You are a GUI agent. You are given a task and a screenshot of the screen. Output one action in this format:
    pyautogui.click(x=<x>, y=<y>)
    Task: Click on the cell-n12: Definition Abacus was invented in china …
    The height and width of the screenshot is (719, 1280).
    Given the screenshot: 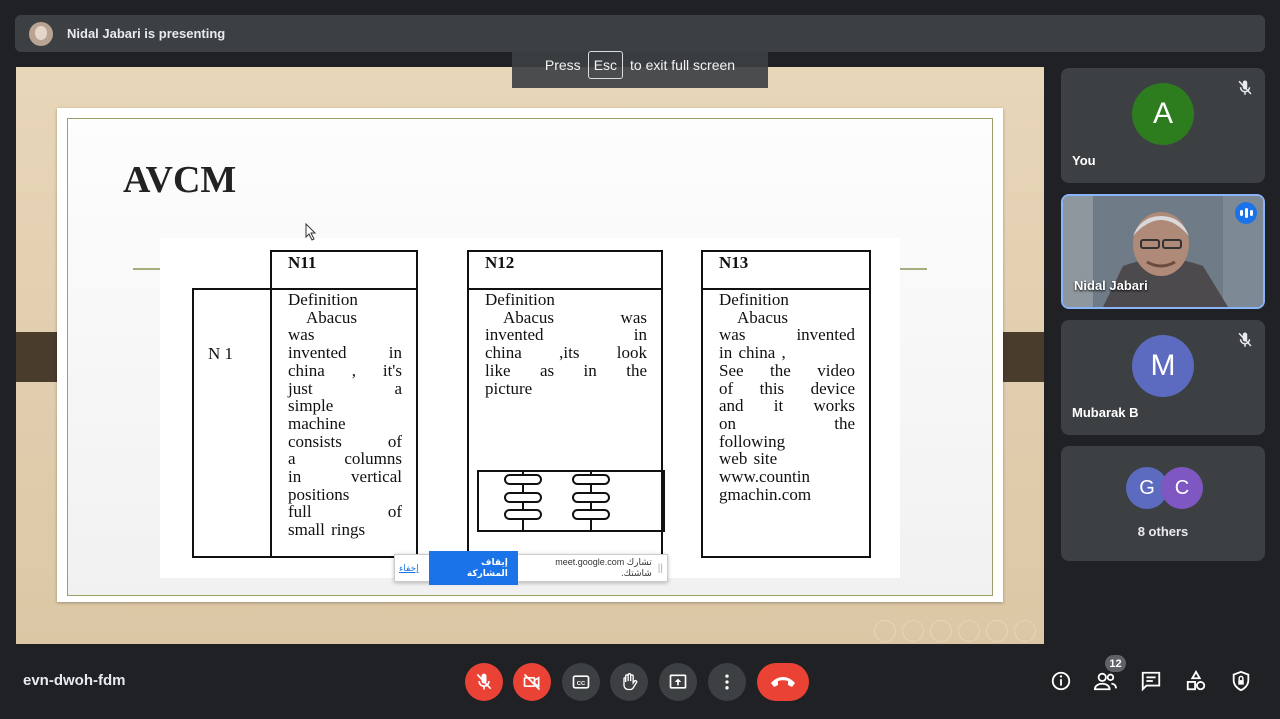 What is the action you would take?
    pyautogui.click(x=566, y=423)
    